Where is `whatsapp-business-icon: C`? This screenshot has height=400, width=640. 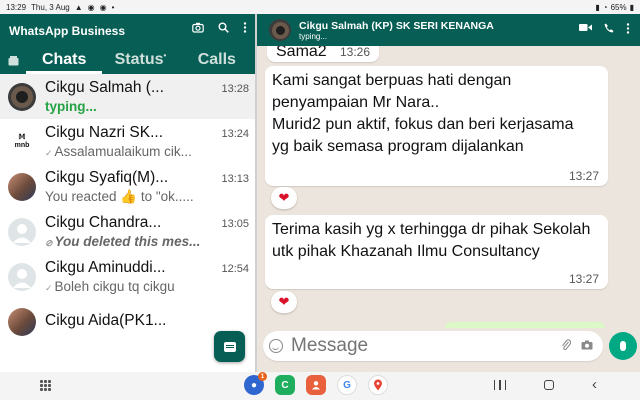
whatsapp-business-icon: C is located at coordinates (285, 385).